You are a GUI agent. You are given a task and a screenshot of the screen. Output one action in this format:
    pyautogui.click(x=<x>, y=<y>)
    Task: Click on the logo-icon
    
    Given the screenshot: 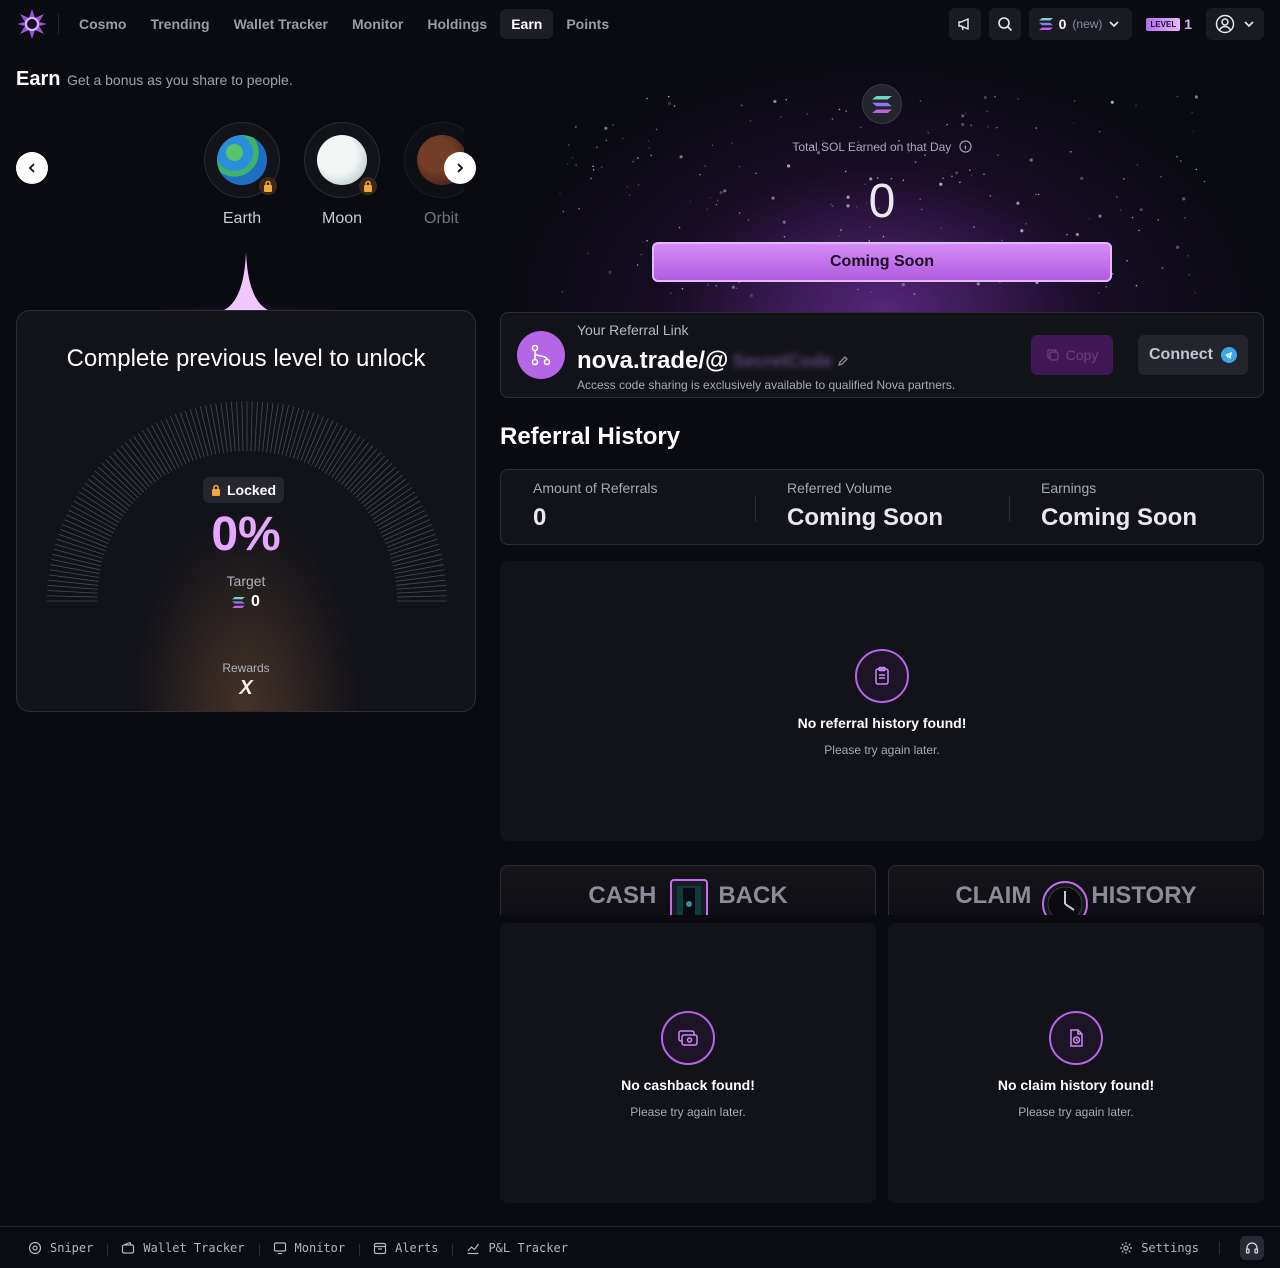 What is the action you would take?
    pyautogui.click(x=32, y=24)
    